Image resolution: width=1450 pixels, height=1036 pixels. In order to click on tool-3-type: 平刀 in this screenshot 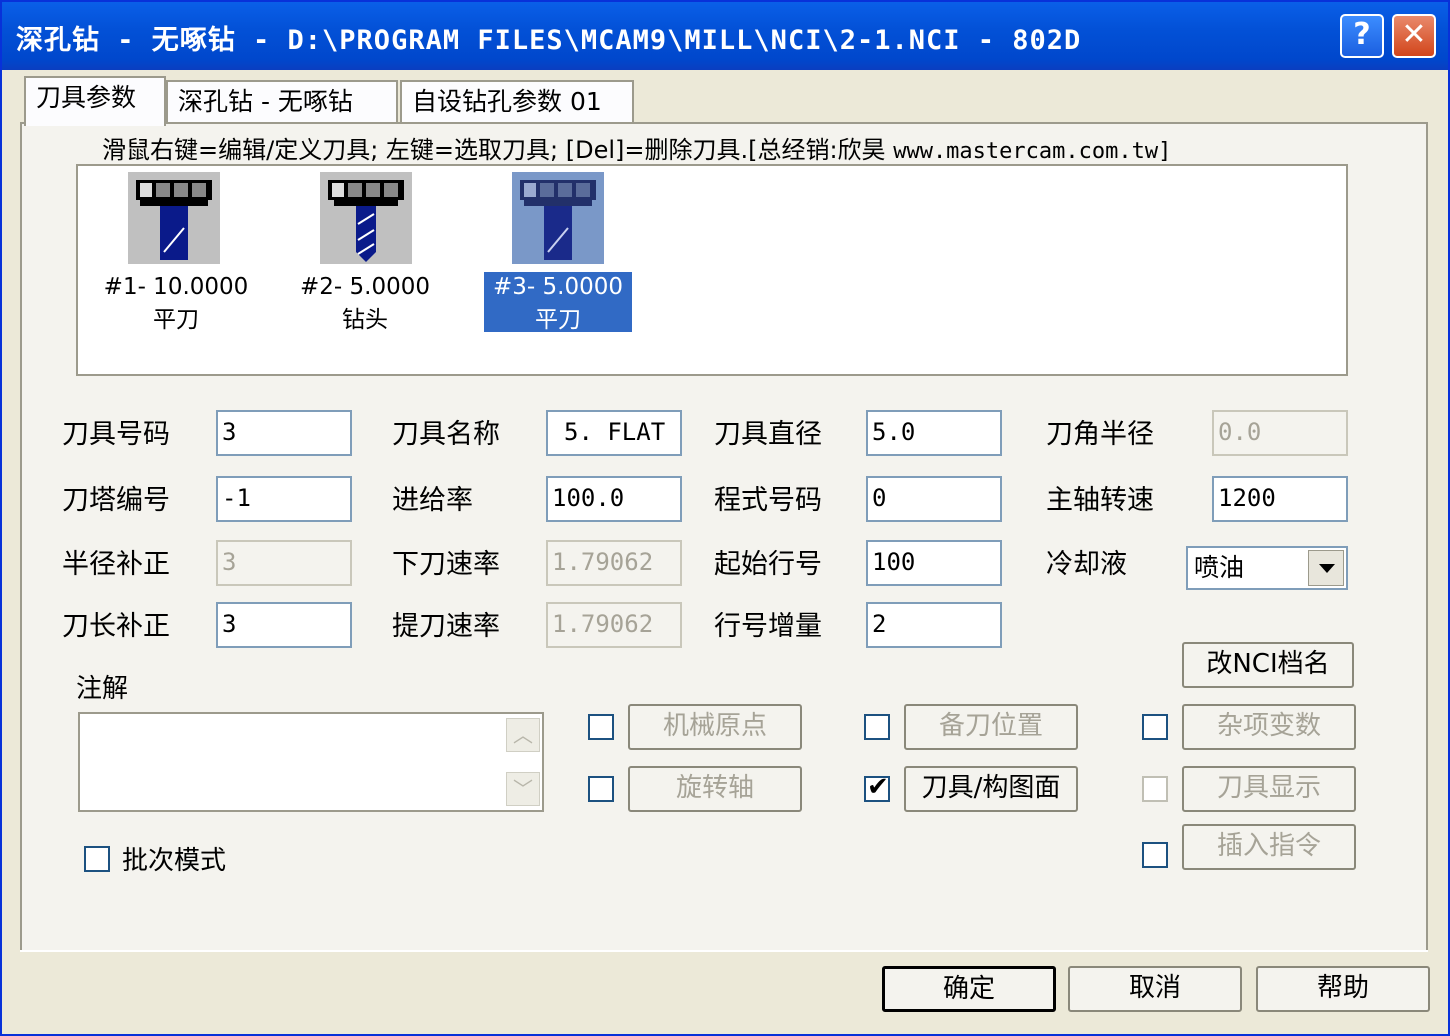, I will do `click(558, 320)`.